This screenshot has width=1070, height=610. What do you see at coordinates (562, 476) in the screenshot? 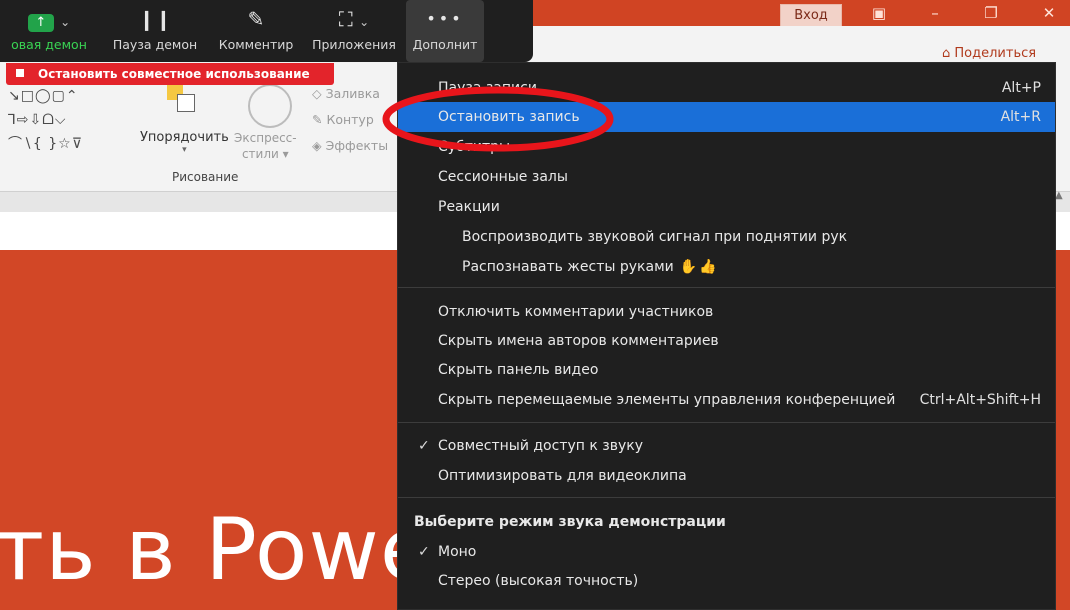
I see `optimize-video-label: Оптимизировать для видеоклипа` at bounding box center [562, 476].